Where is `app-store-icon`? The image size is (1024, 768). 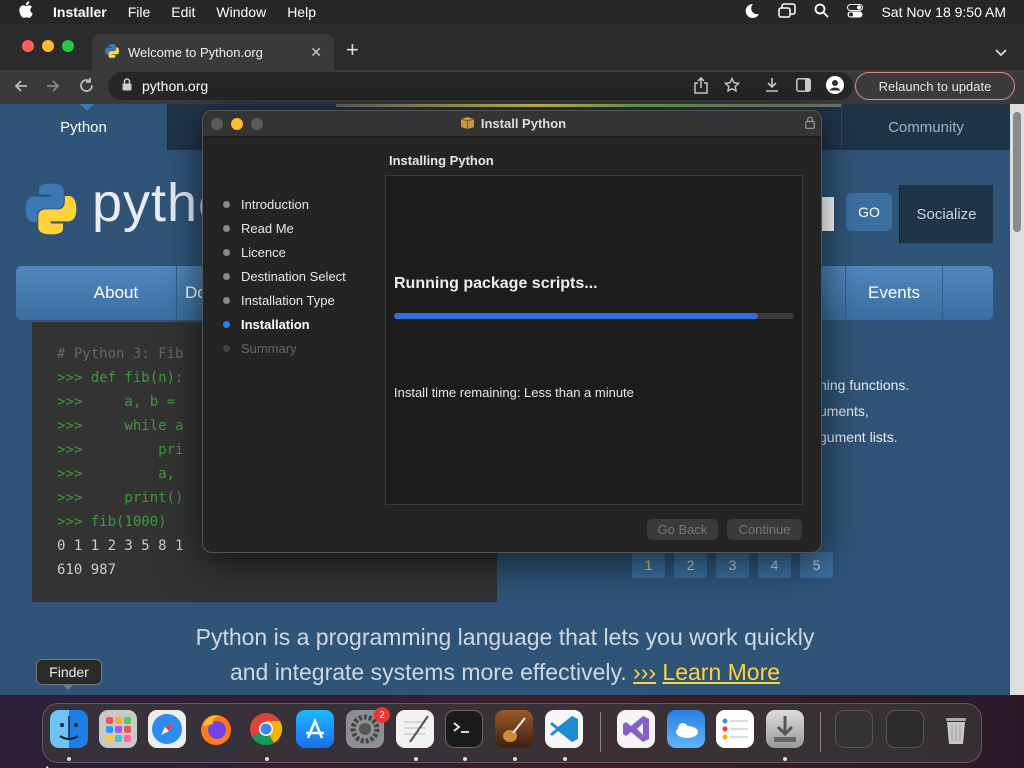
app-store-icon is located at coordinates (315, 729).